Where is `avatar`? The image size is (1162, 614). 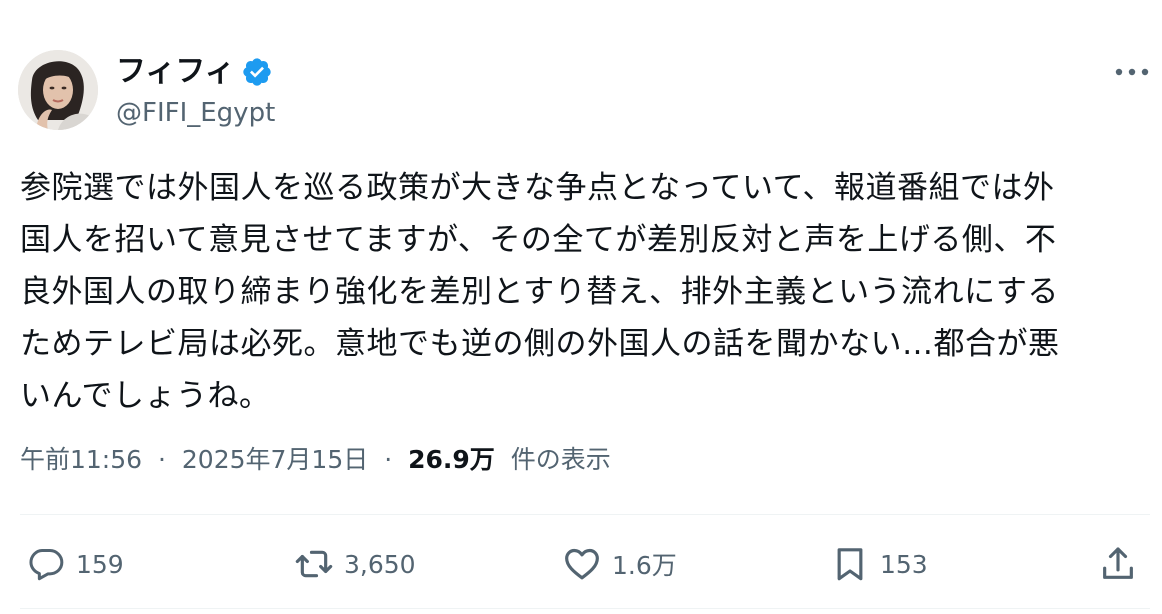 avatar is located at coordinates (58, 90).